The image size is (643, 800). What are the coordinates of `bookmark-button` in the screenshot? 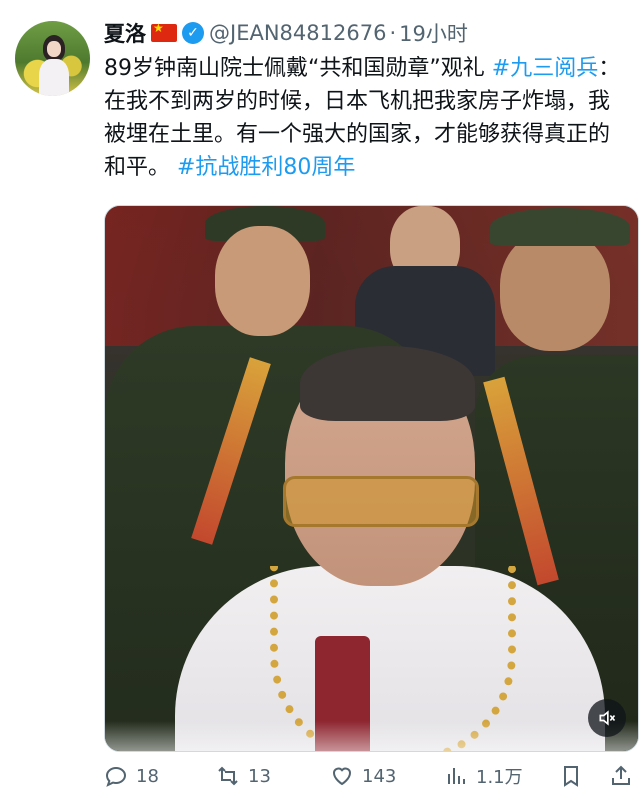 It's located at (571, 776).